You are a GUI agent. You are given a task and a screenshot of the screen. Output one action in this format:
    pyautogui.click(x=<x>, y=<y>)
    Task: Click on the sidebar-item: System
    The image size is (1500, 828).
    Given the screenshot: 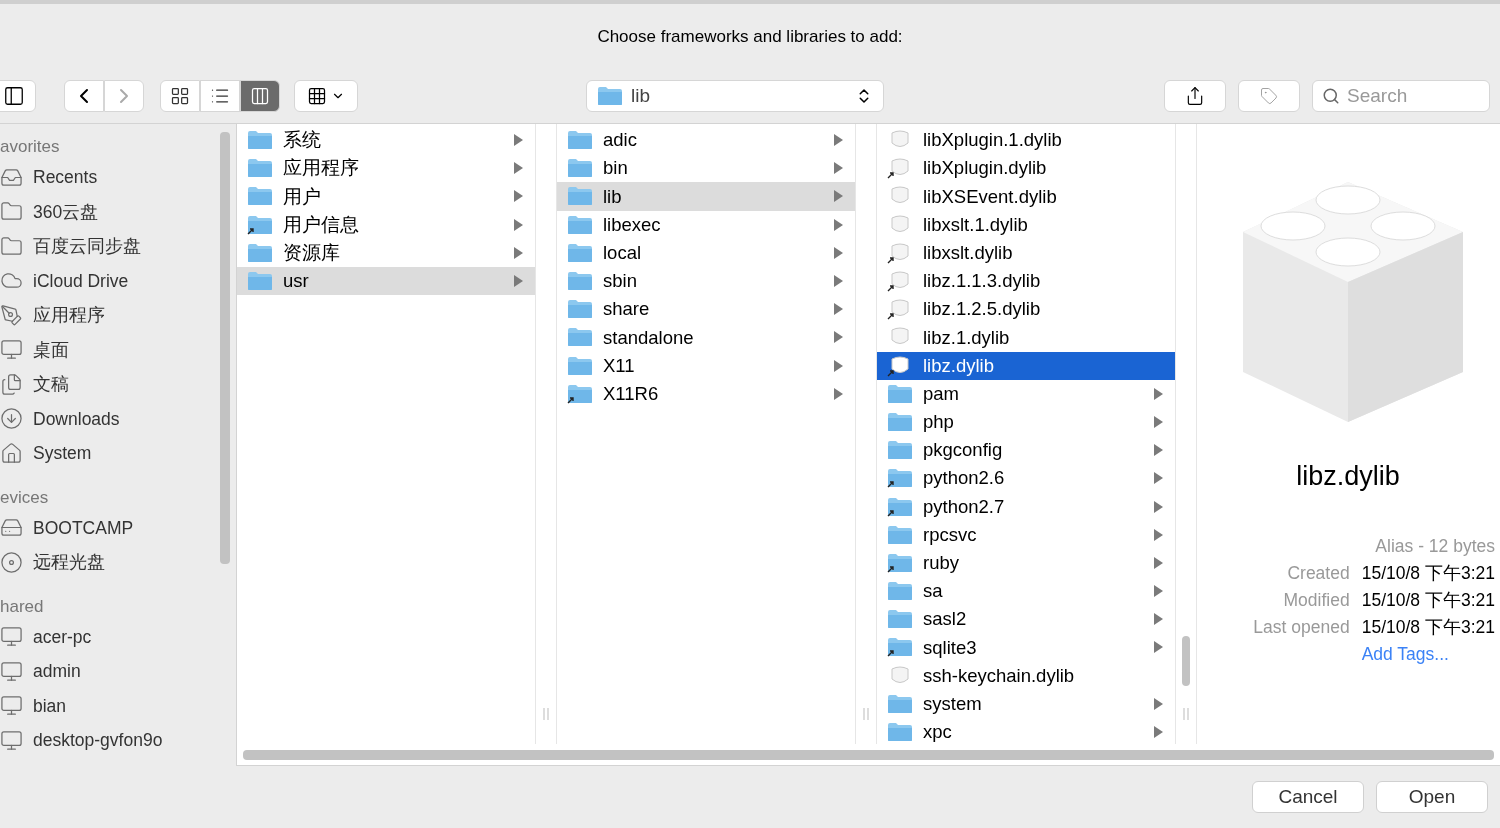 What is the action you would take?
    pyautogui.click(x=118, y=453)
    